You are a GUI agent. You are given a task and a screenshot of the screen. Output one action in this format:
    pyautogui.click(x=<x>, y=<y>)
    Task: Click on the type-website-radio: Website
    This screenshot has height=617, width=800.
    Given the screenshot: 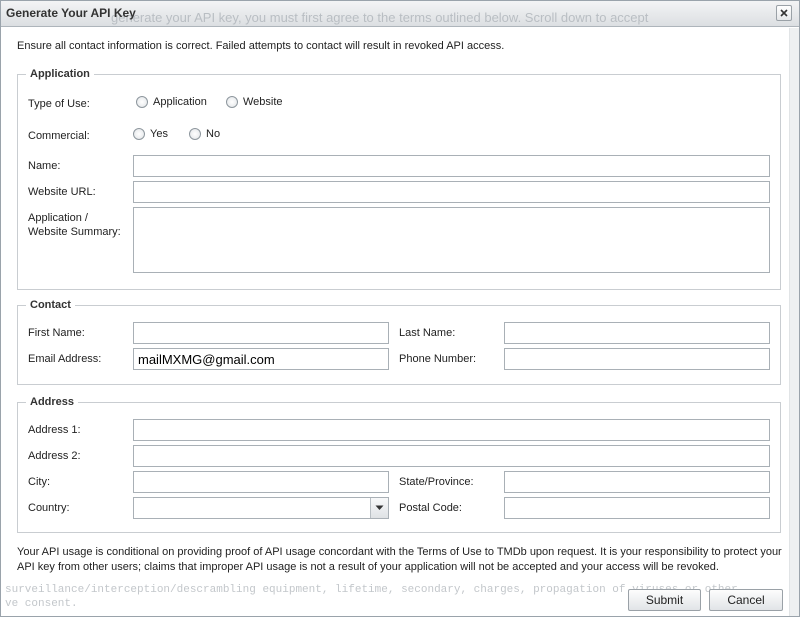 What is the action you would take?
    pyautogui.click(x=254, y=102)
    